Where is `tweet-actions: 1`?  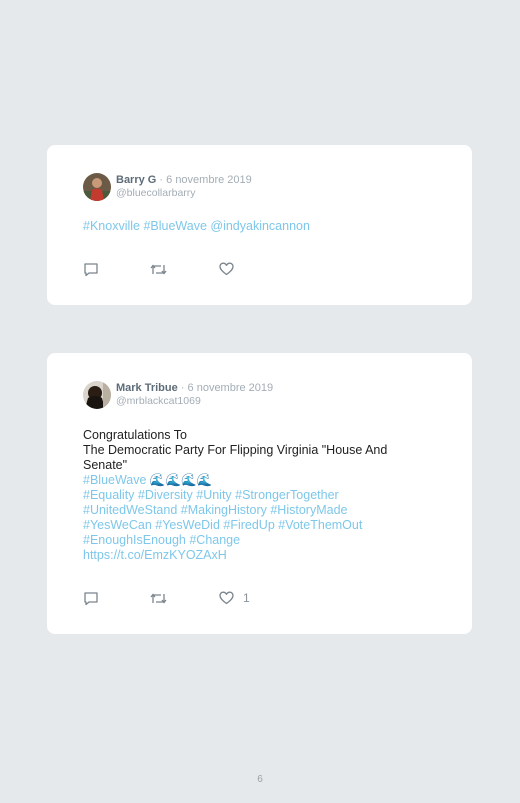
tweet-actions: 1 is located at coordinates (233, 599).